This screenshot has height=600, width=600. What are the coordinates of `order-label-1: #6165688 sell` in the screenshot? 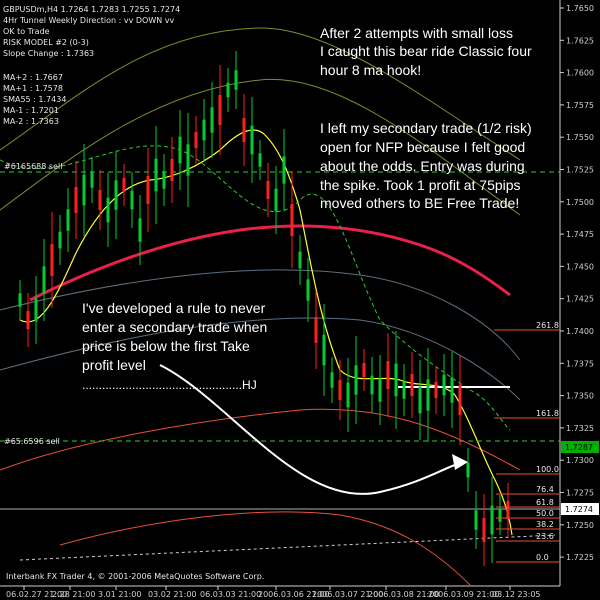 It's located at (33, 166).